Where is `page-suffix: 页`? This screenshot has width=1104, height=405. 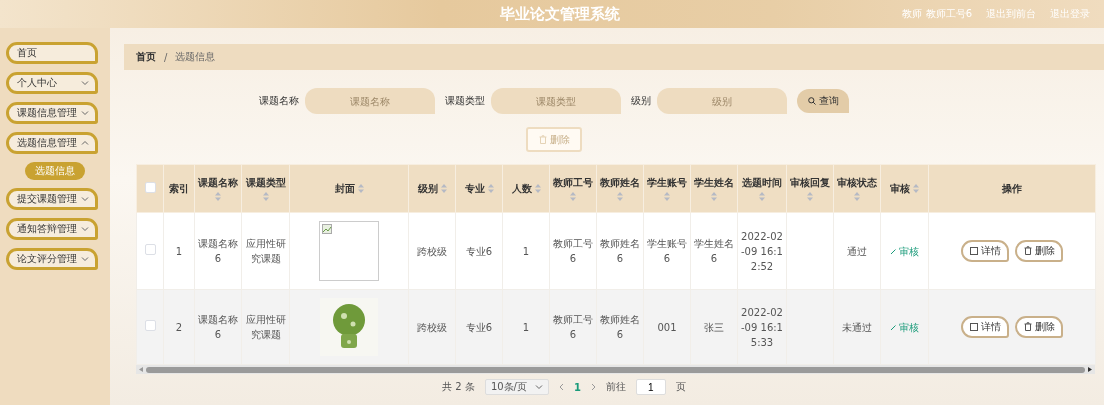
page-suffix: 页 is located at coordinates (680, 387).